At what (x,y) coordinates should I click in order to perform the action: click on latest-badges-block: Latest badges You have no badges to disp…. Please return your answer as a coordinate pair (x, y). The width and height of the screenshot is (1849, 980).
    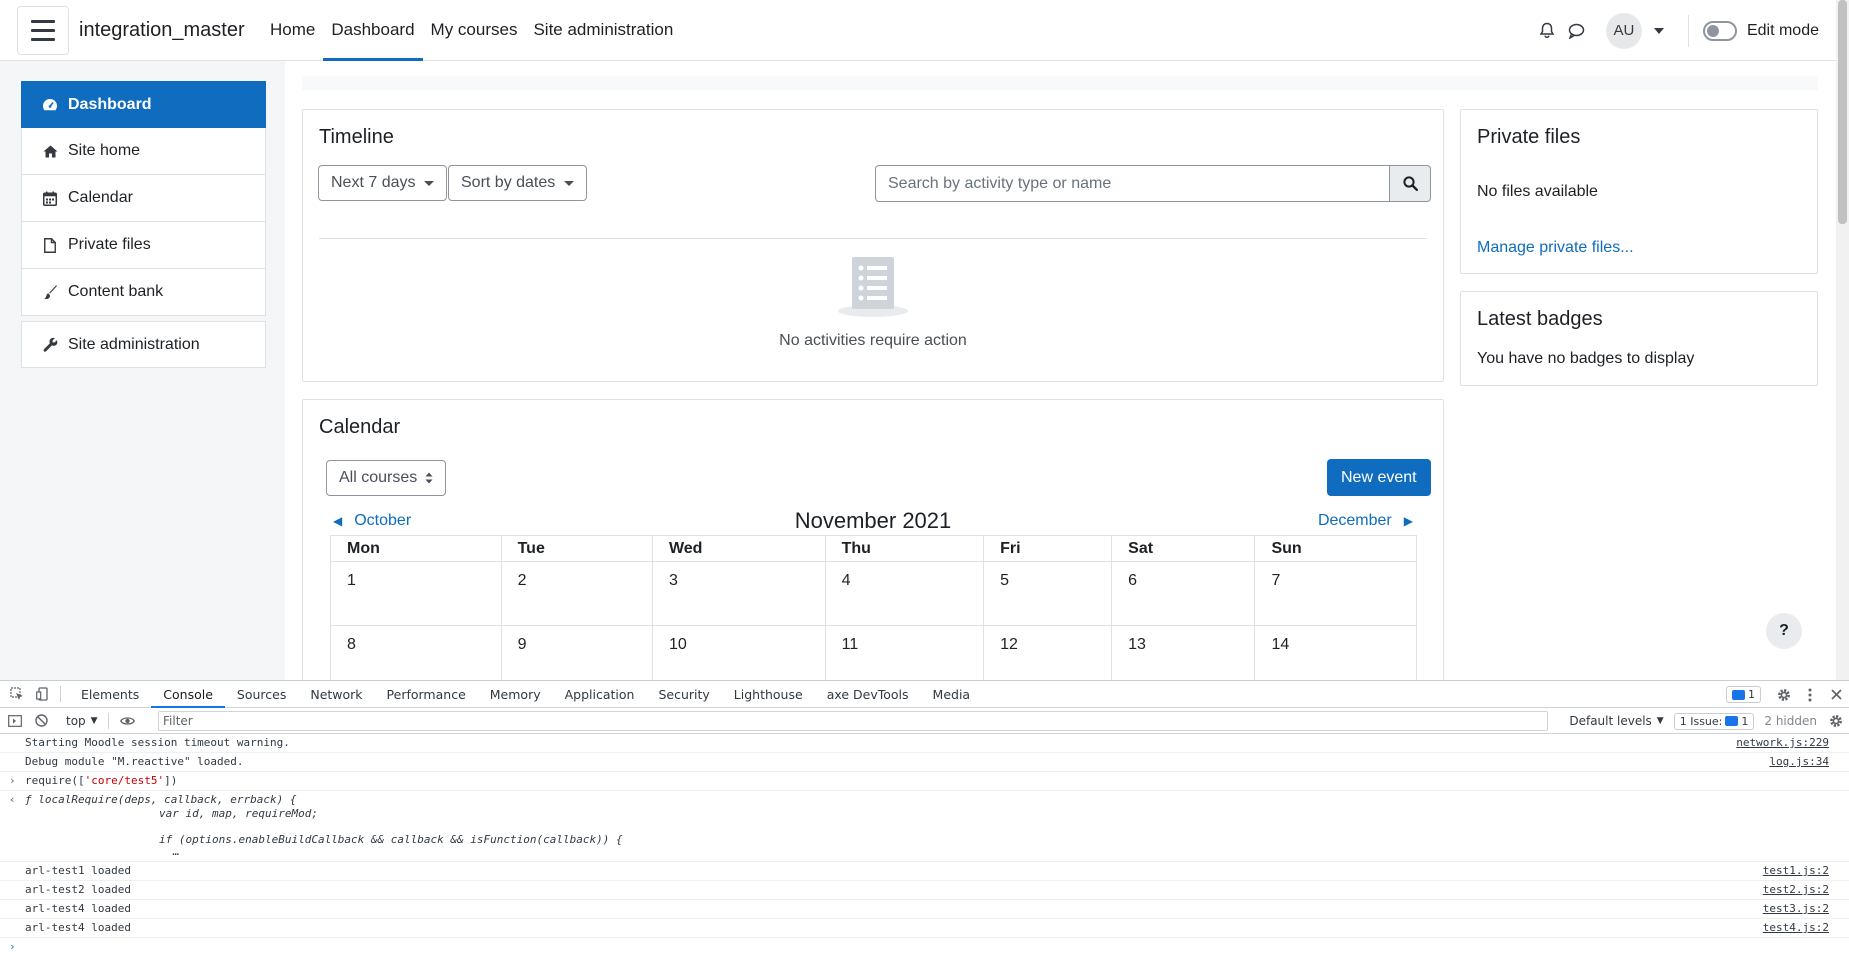
    Looking at the image, I should click on (1639, 338).